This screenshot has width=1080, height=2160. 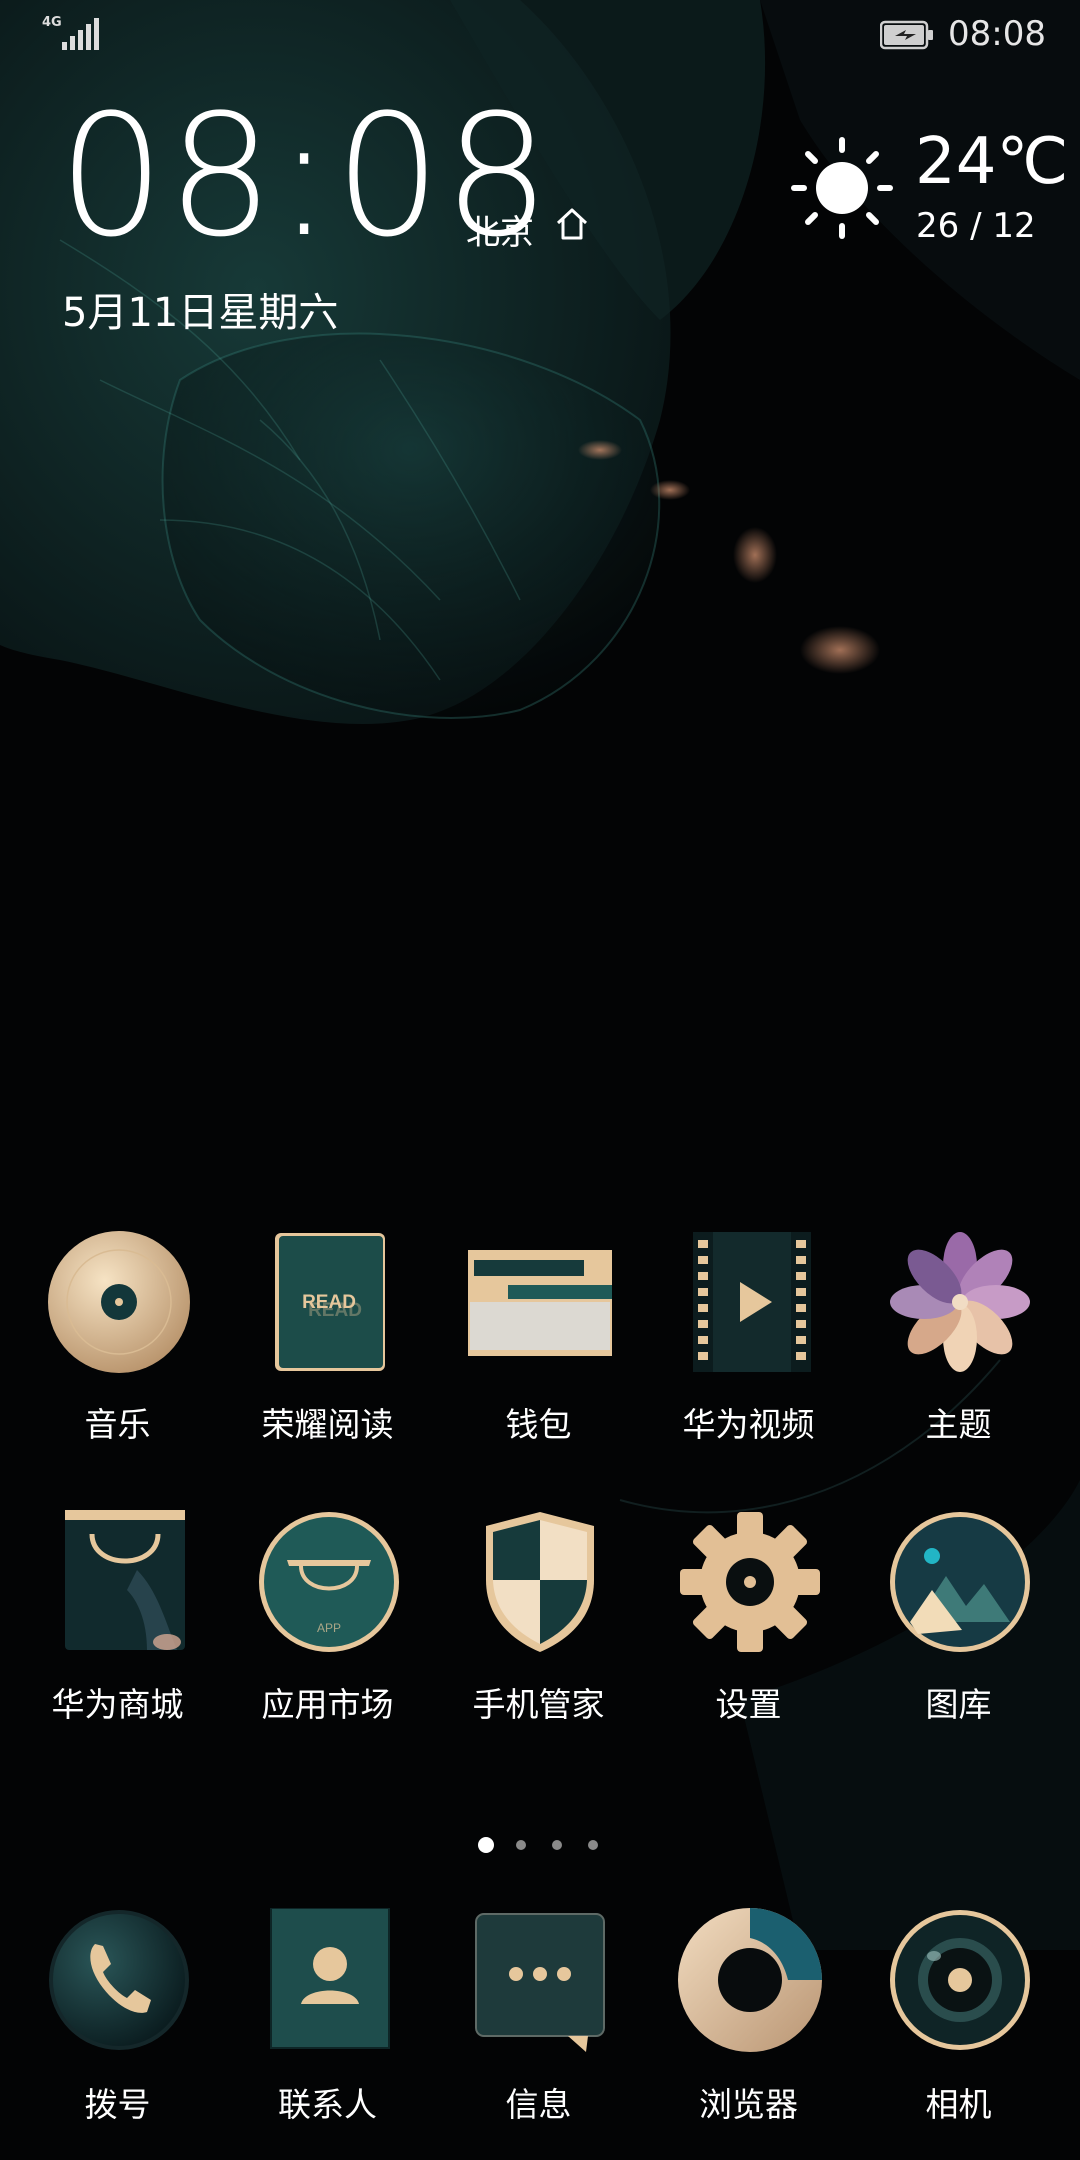 What do you see at coordinates (997, 34) in the screenshot?
I see `status-bar-time: 08:08` at bounding box center [997, 34].